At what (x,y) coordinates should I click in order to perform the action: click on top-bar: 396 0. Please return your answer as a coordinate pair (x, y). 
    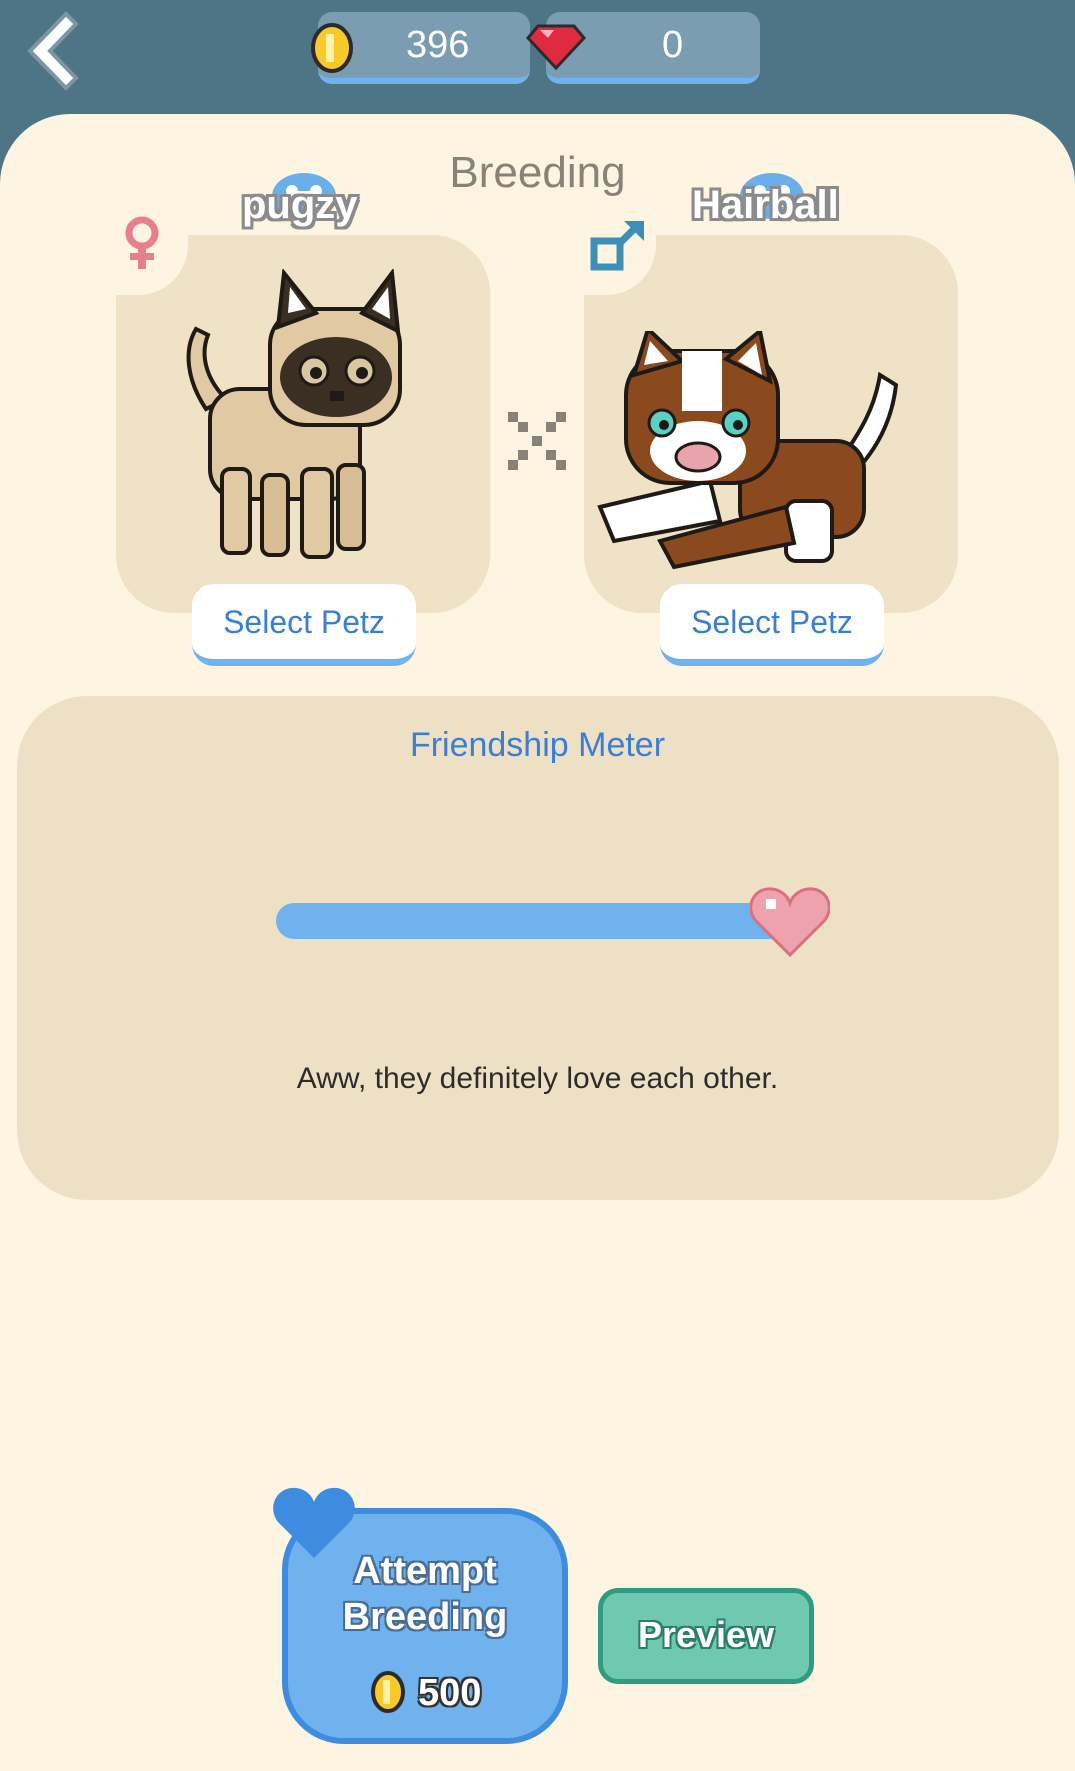
    Looking at the image, I should click on (537, 65).